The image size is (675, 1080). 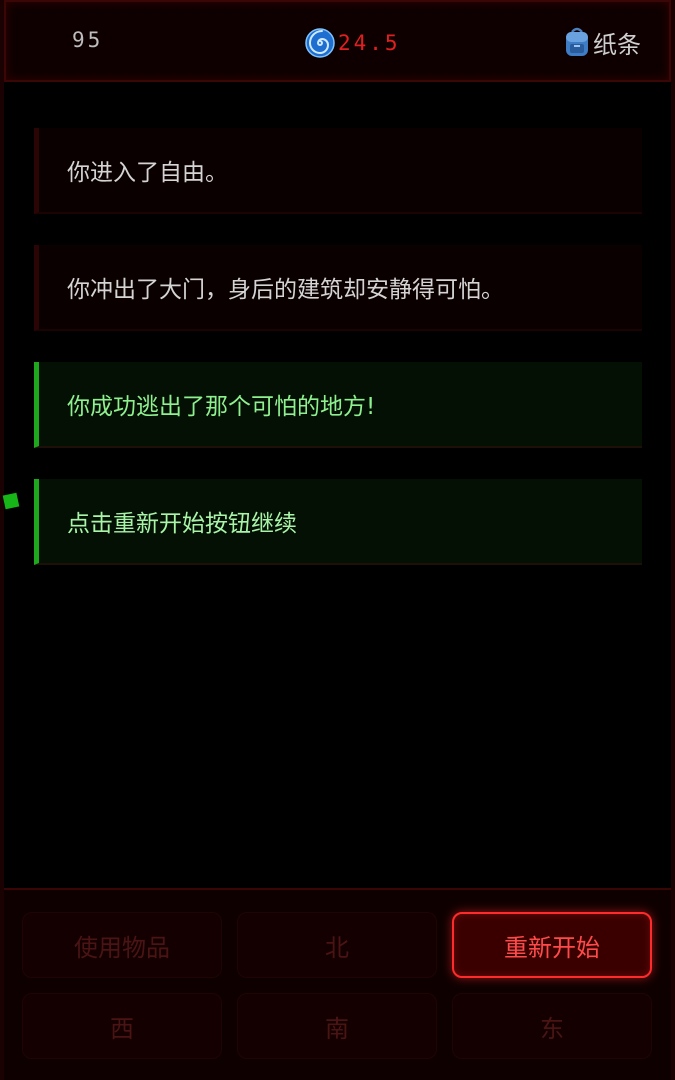 I want to click on inventory-display: 纸条, so click(x=602, y=42).